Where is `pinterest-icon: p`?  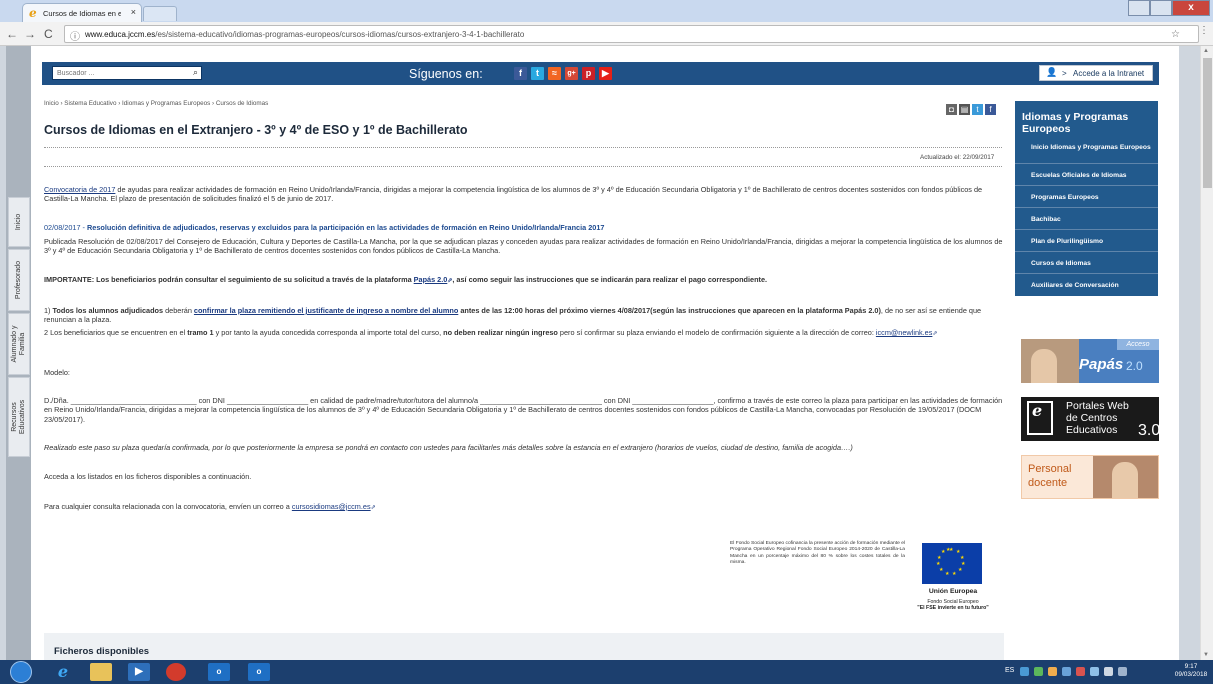 pinterest-icon: p is located at coordinates (588, 73).